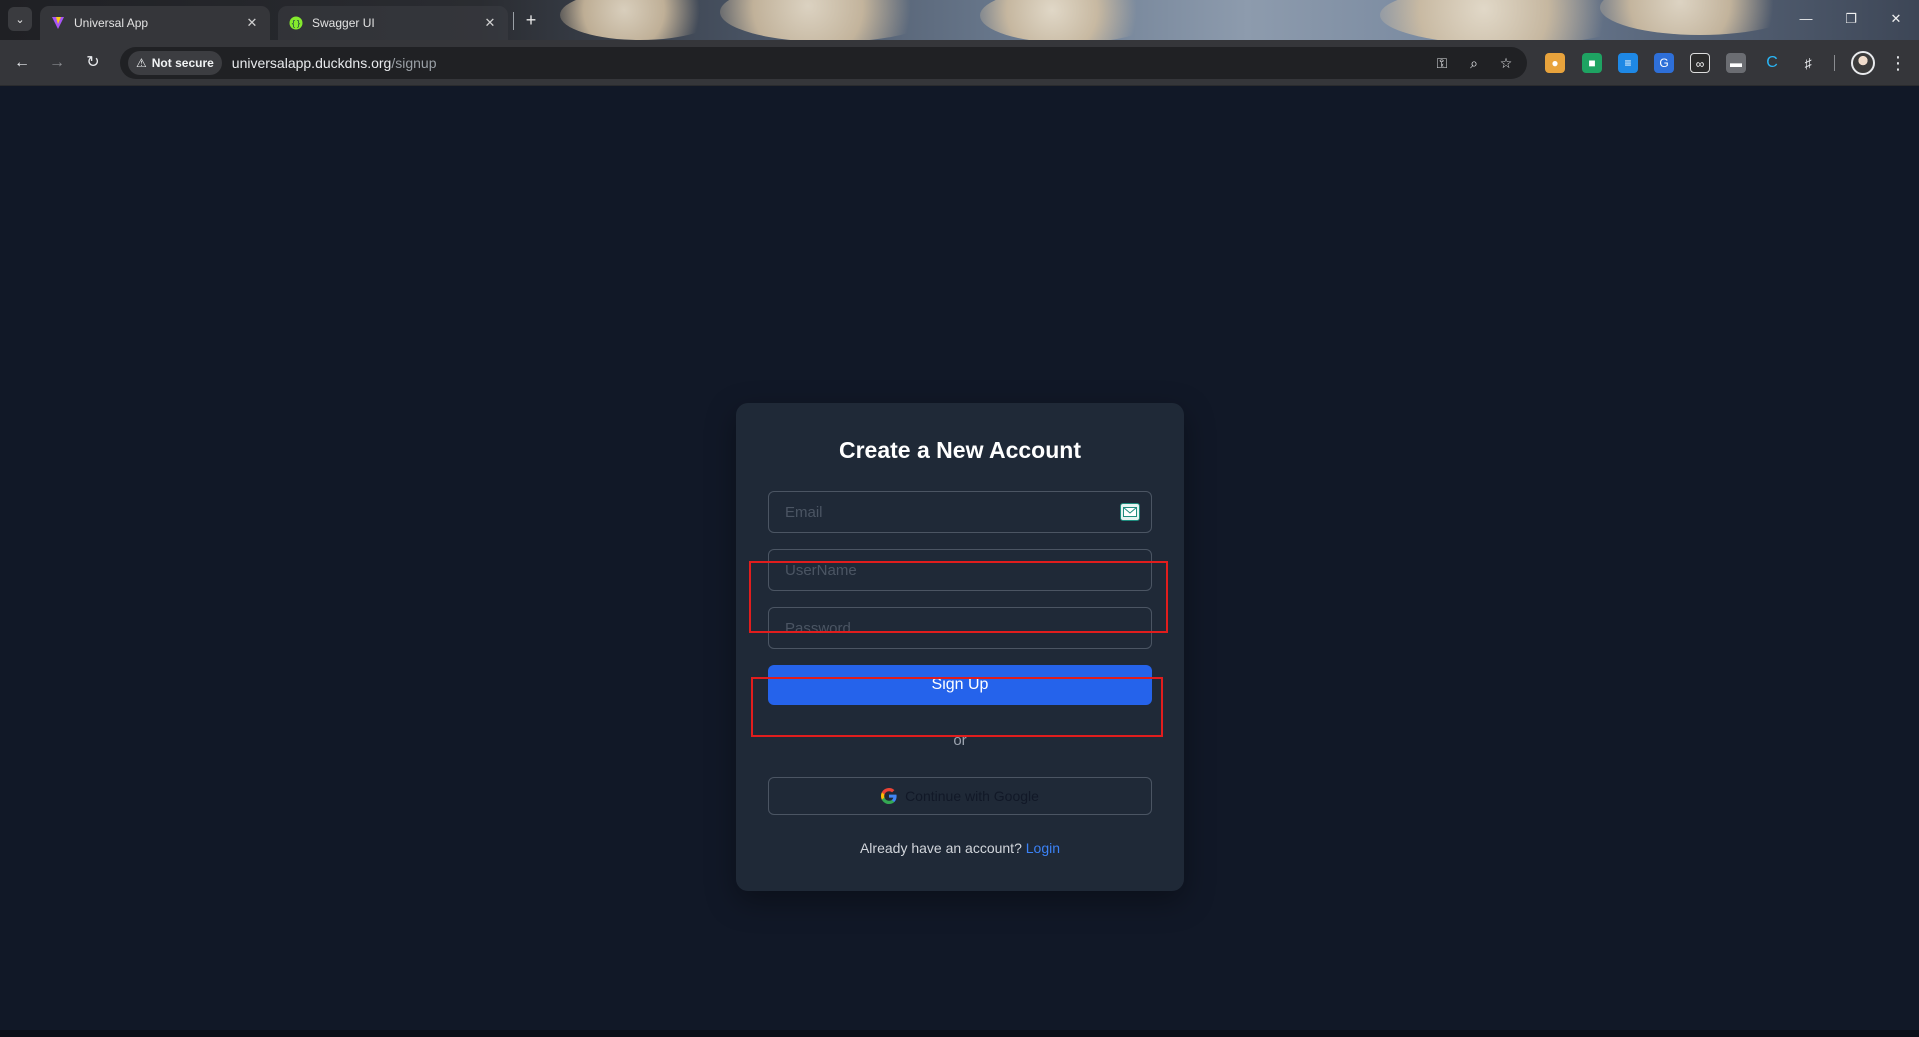 The height and width of the screenshot is (1037, 1919). What do you see at coordinates (311, 63) in the screenshot?
I see `url-host: universalapp.duckdns.org` at bounding box center [311, 63].